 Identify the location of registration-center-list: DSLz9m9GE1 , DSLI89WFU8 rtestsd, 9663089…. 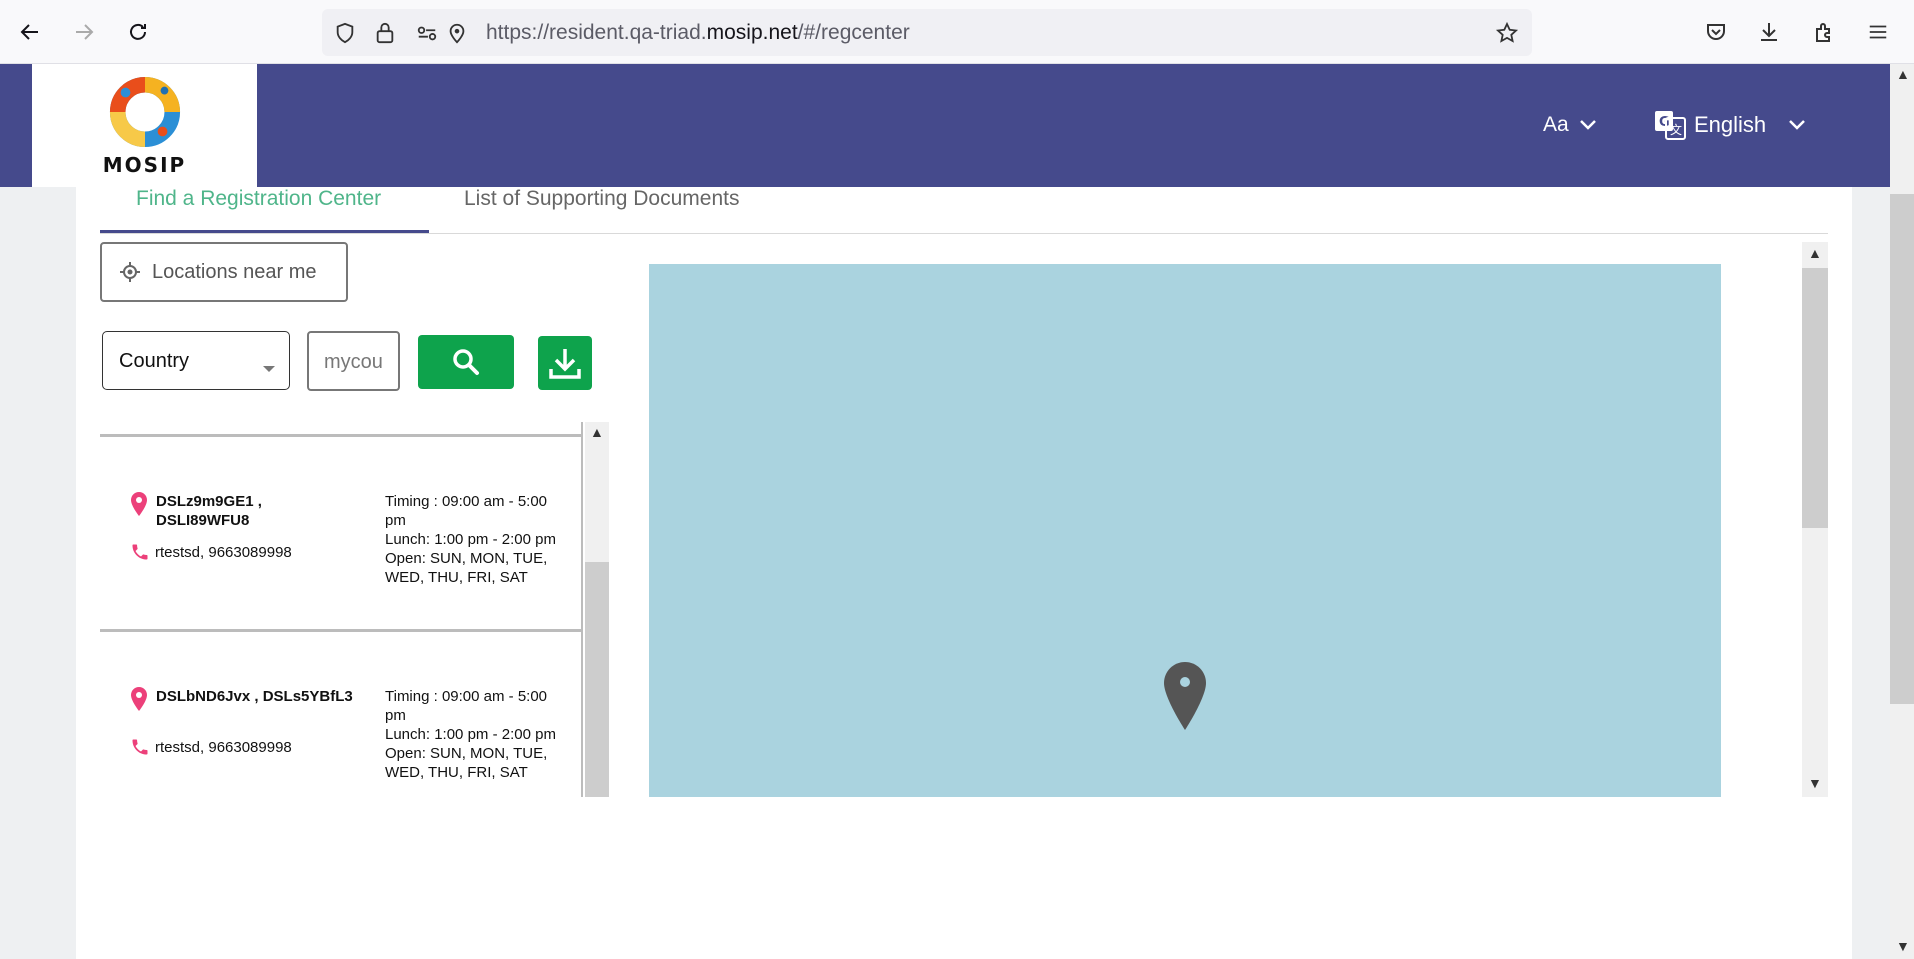
(355, 609).